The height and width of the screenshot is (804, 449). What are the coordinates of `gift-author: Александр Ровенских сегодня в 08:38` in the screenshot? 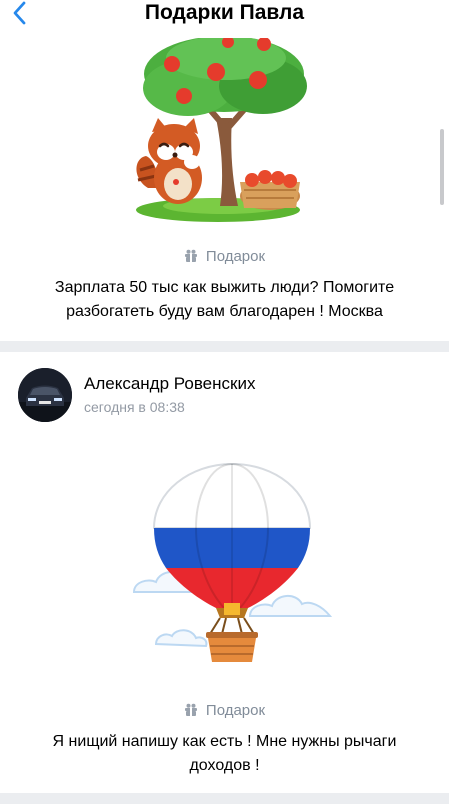 It's located at (224, 396).